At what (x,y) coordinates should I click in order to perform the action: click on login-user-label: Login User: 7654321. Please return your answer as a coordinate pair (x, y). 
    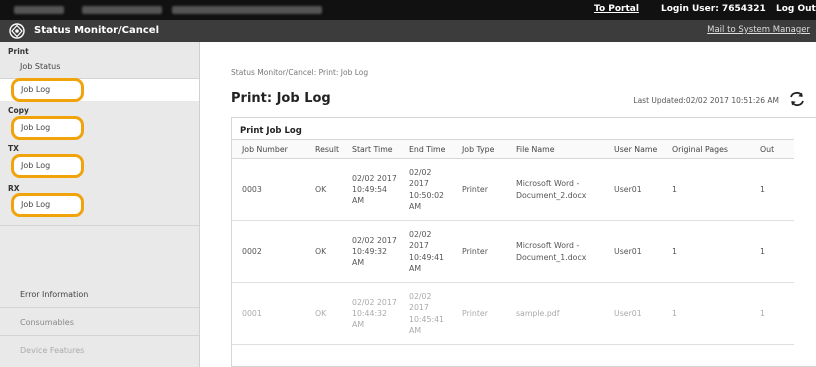
    Looking at the image, I should click on (713, 9).